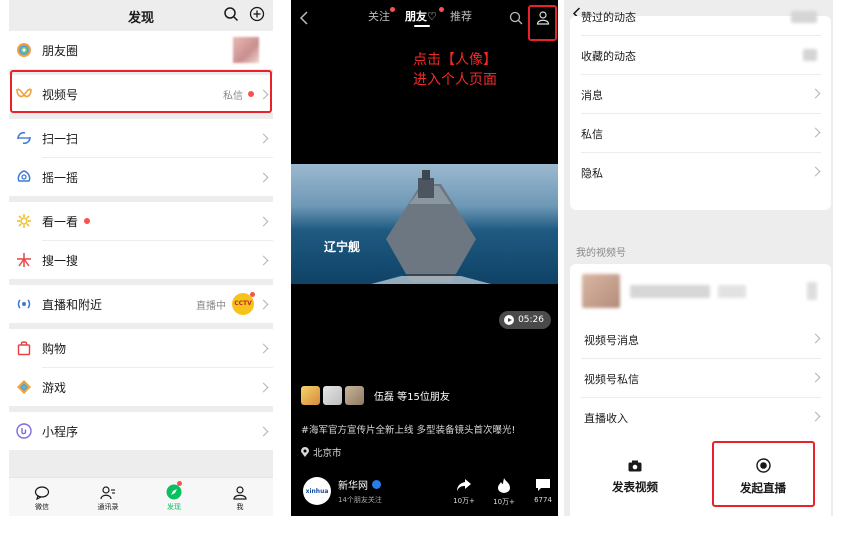 The width and height of the screenshot is (848, 539). I want to click on menu-label: 游戏, so click(54, 387).